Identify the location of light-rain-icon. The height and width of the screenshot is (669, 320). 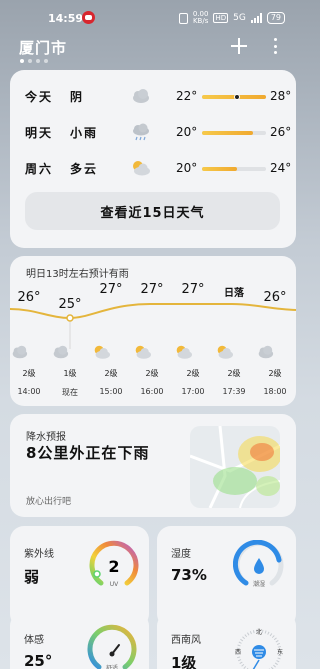
(140, 132).